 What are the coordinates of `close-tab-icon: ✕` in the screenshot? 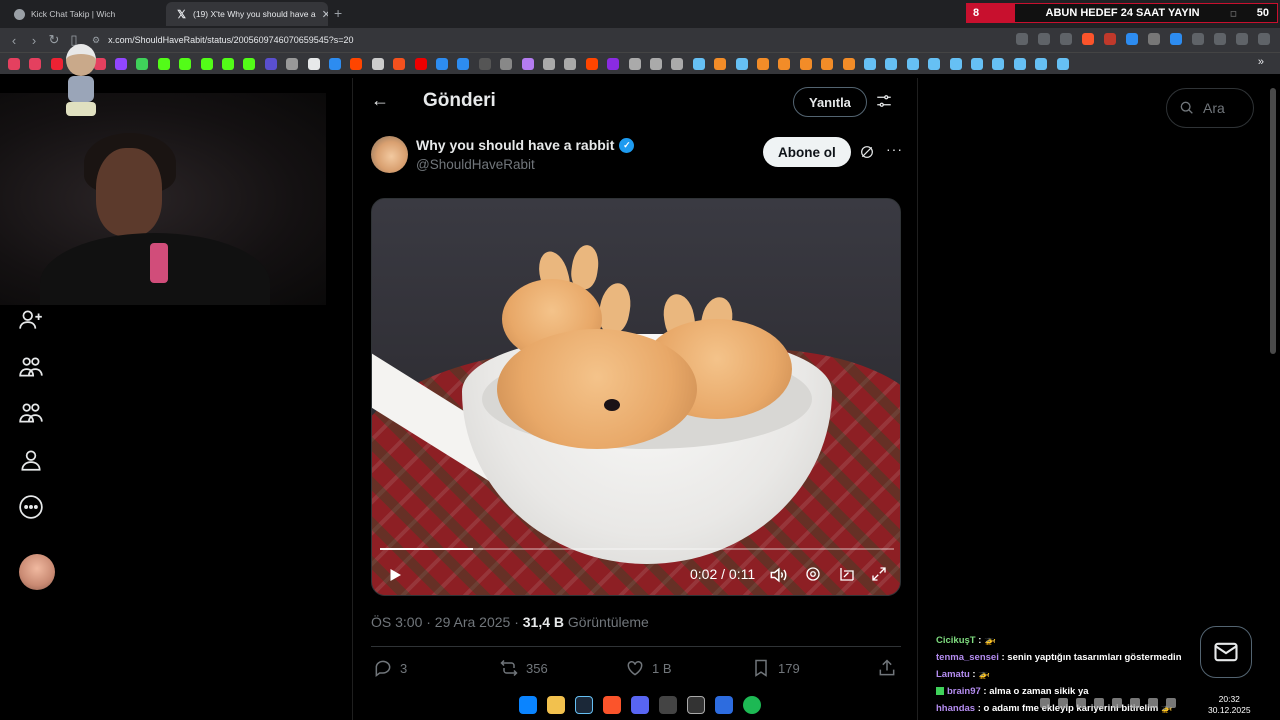 It's located at (325, 14).